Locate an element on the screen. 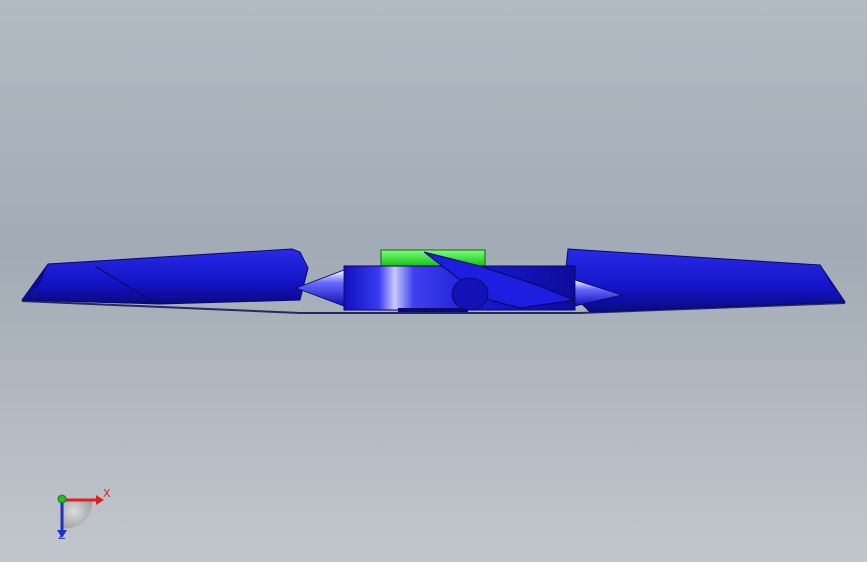  triad-shade is located at coordinates (77, 514).